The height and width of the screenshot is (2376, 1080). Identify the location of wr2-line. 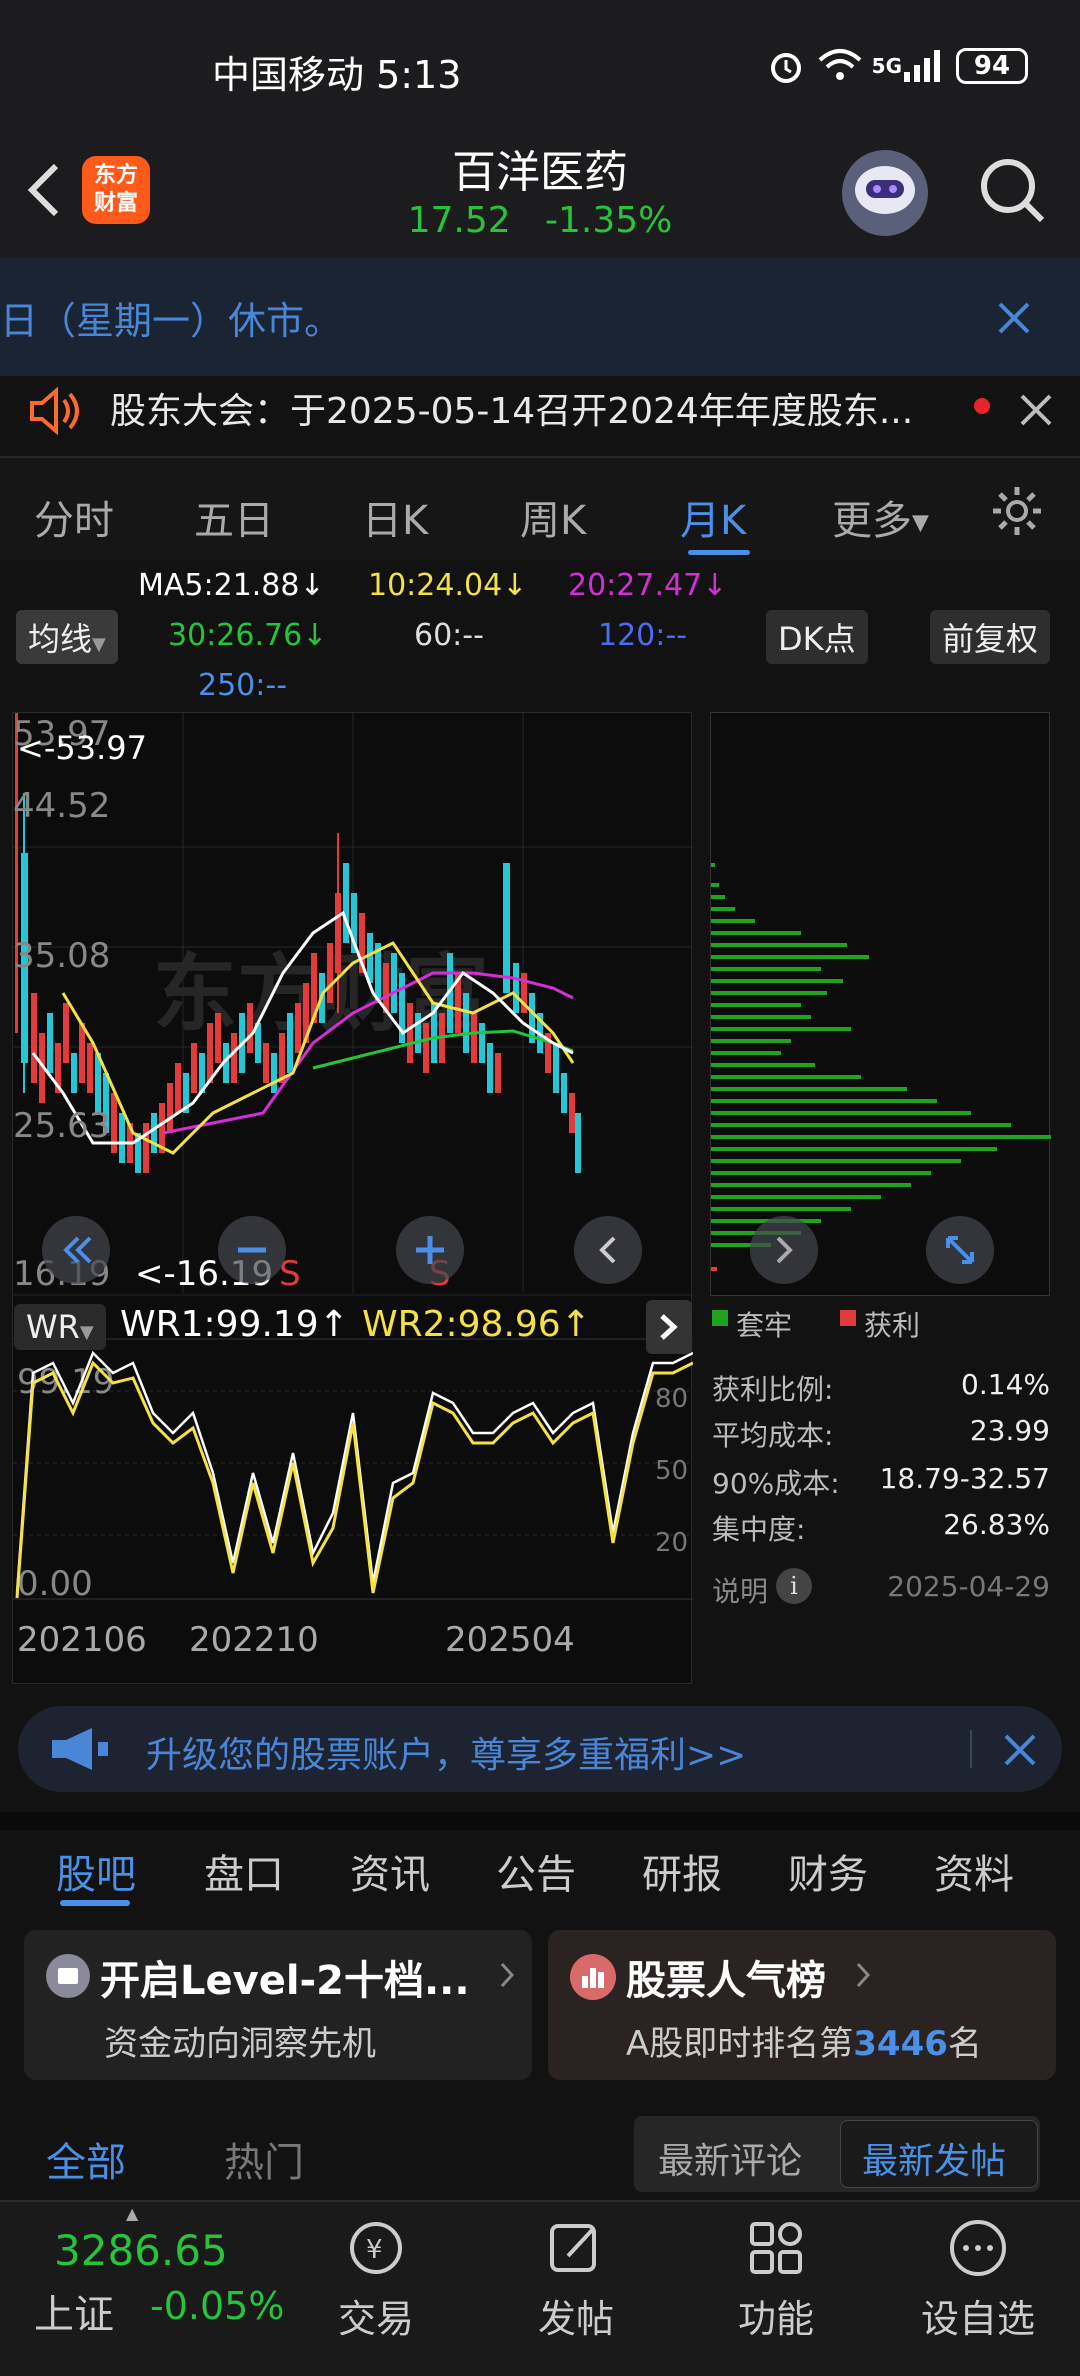
(354, 1479).